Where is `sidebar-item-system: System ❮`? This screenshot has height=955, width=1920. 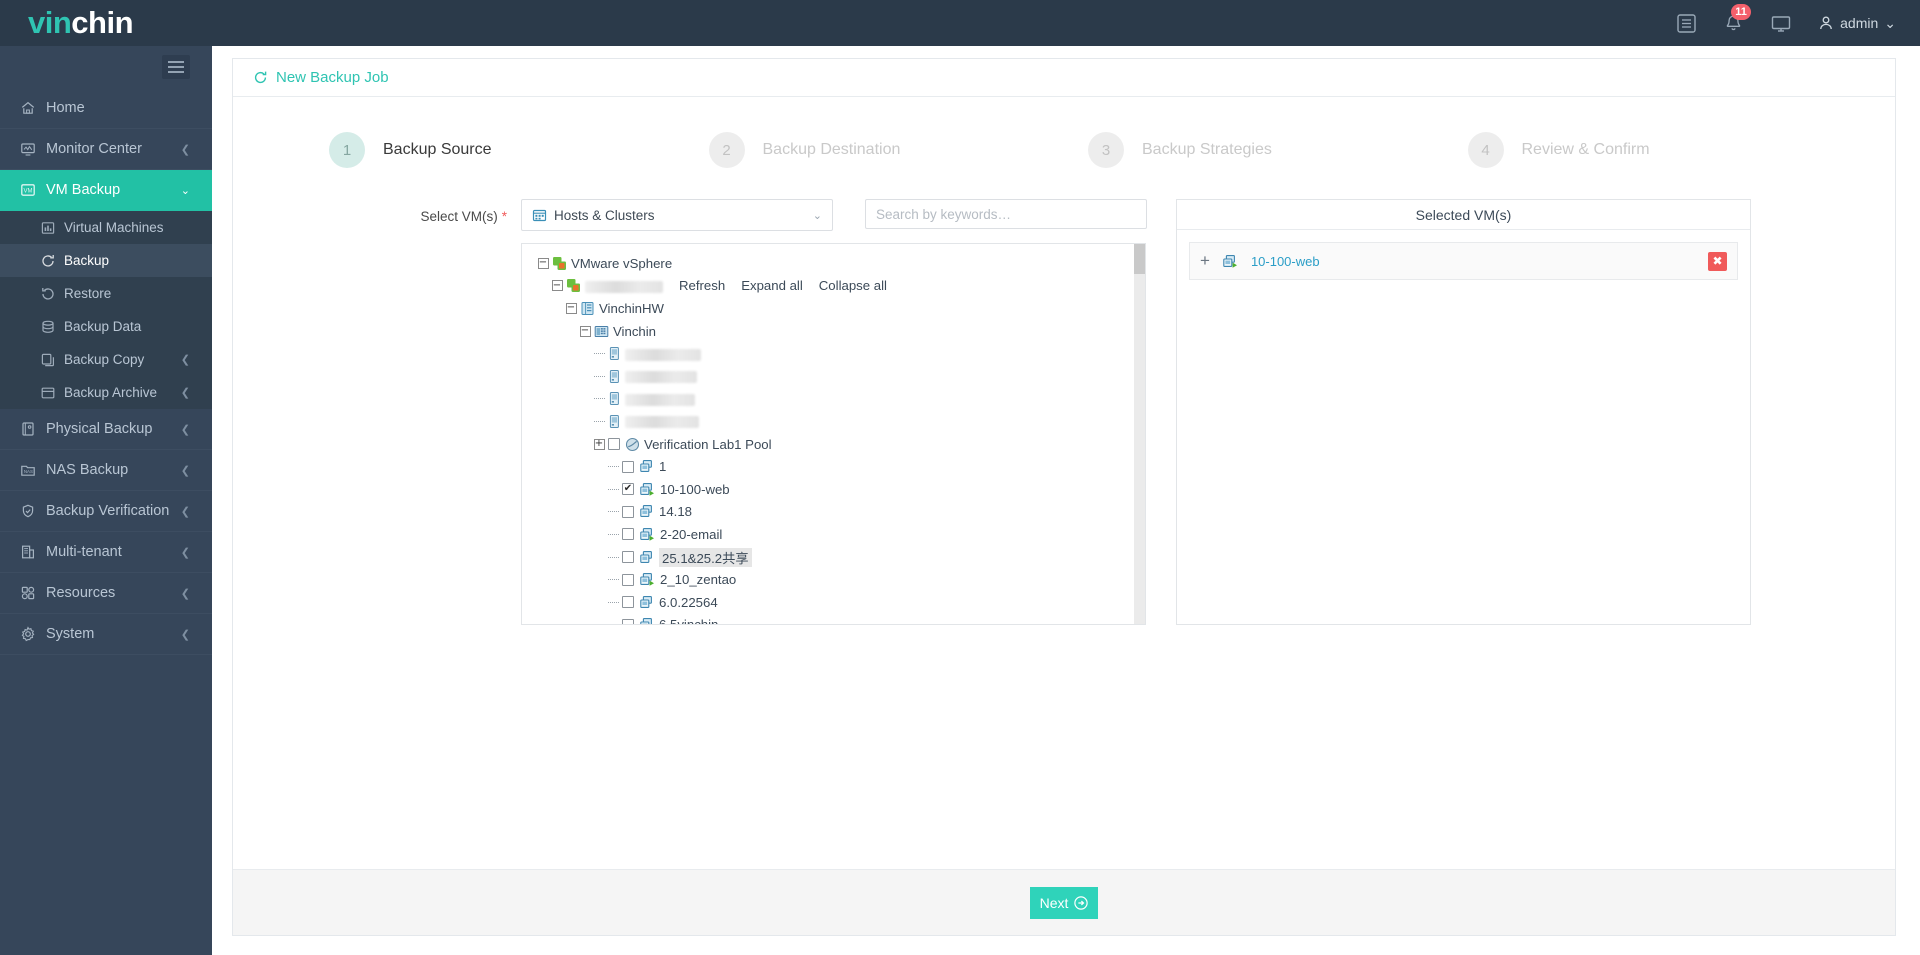 sidebar-item-system: System ❮ is located at coordinates (106, 634).